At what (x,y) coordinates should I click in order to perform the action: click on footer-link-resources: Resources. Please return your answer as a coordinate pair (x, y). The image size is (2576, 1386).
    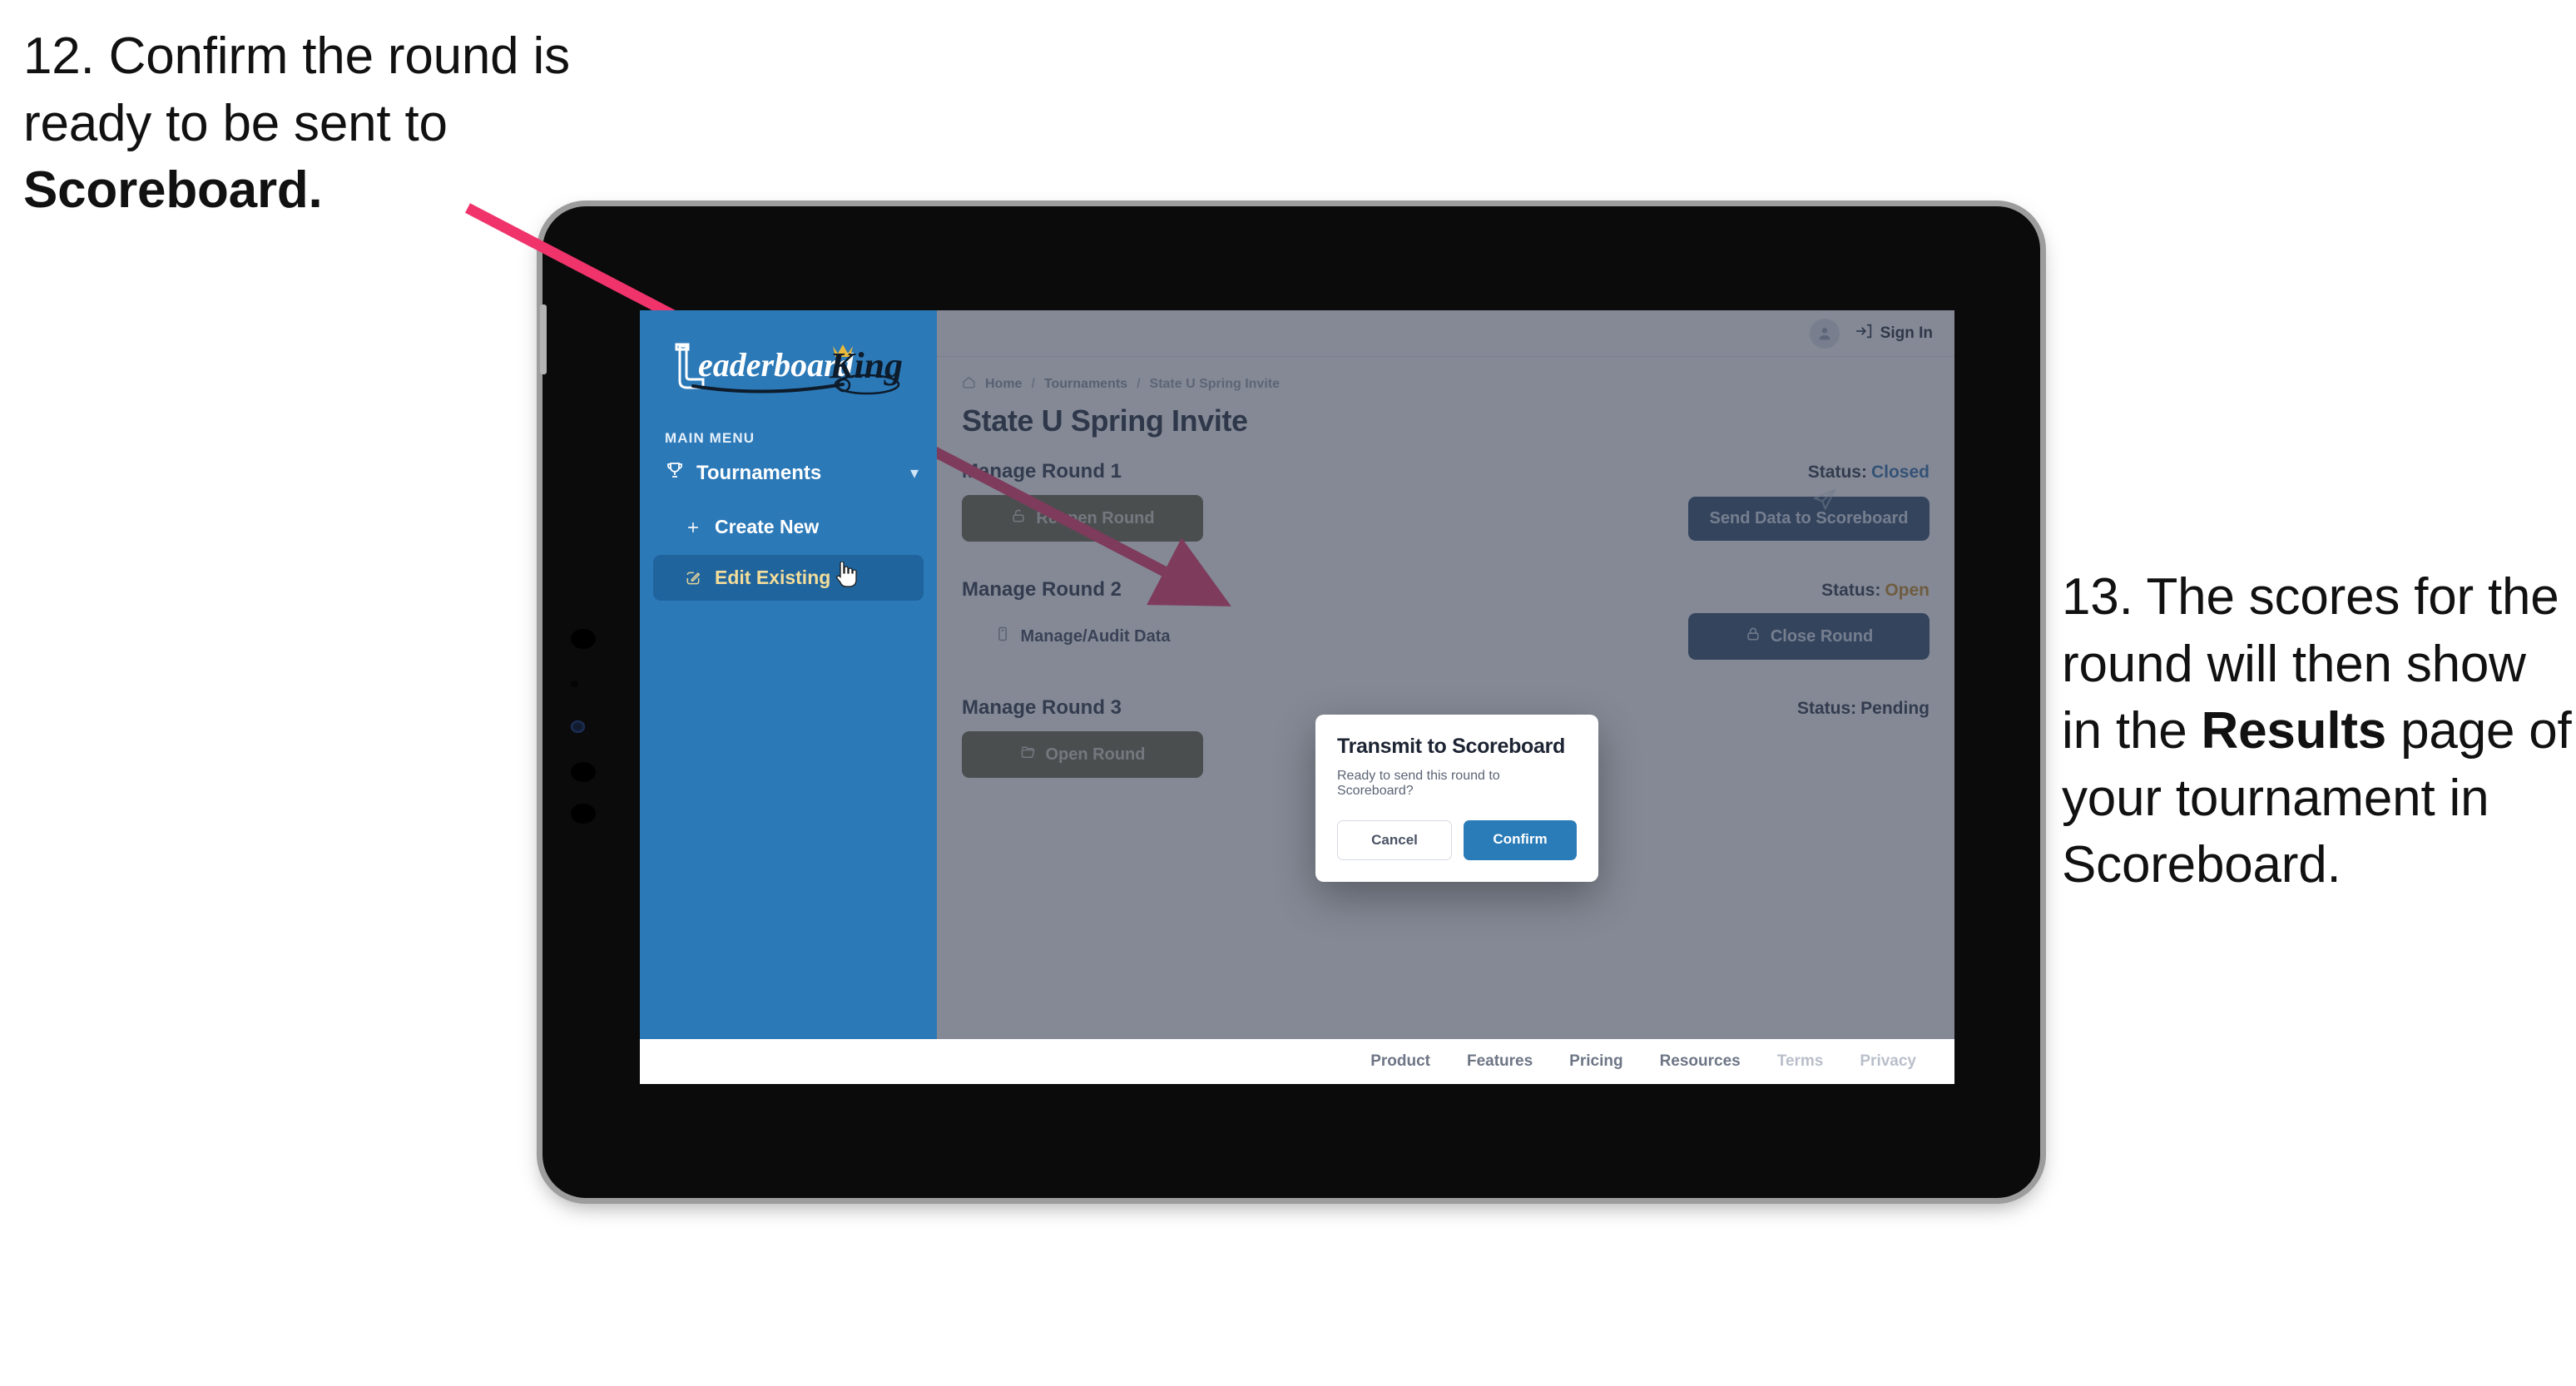
    Looking at the image, I should click on (1700, 1061).